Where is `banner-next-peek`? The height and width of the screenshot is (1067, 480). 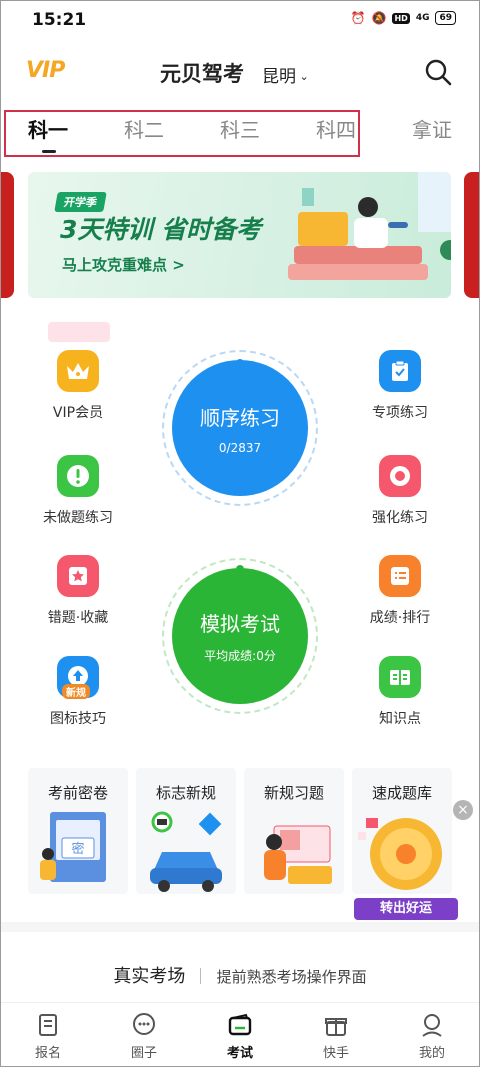
banner-next-peek is located at coordinates (472, 235).